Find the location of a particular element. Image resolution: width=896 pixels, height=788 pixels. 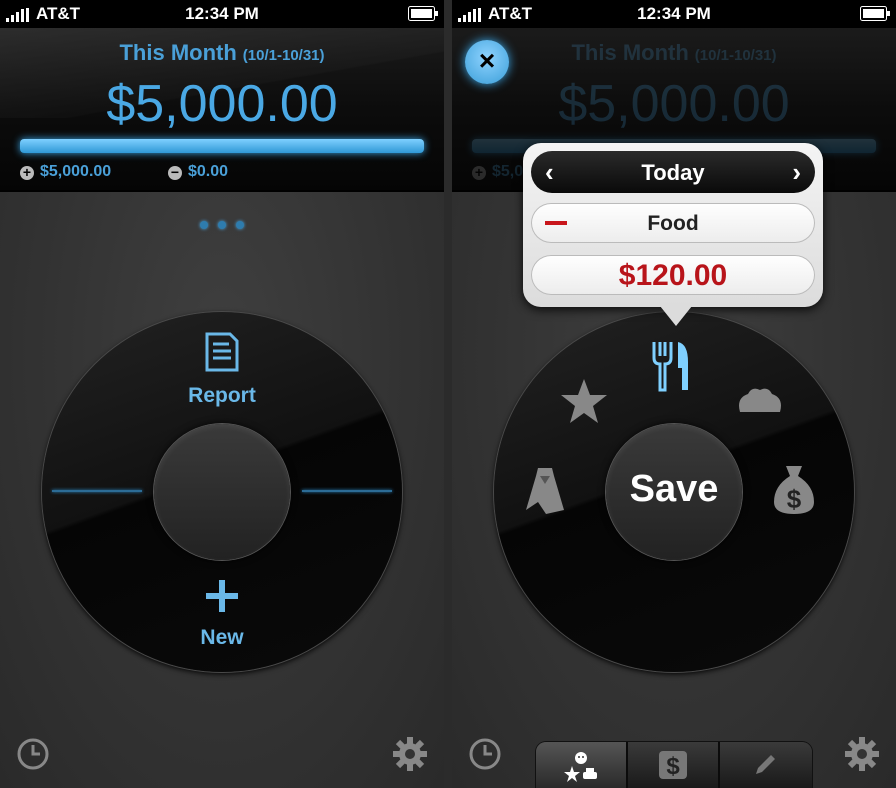

date-selector: ‹ Today › is located at coordinates (673, 172).